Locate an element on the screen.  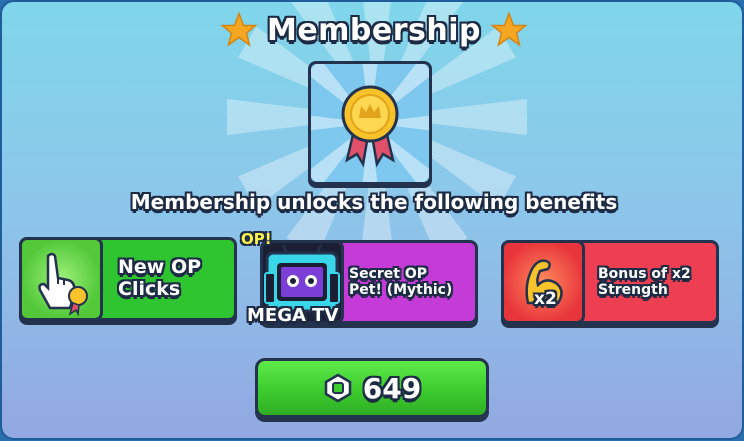
benefit-label-line2: Clicks is located at coordinates (149, 289).